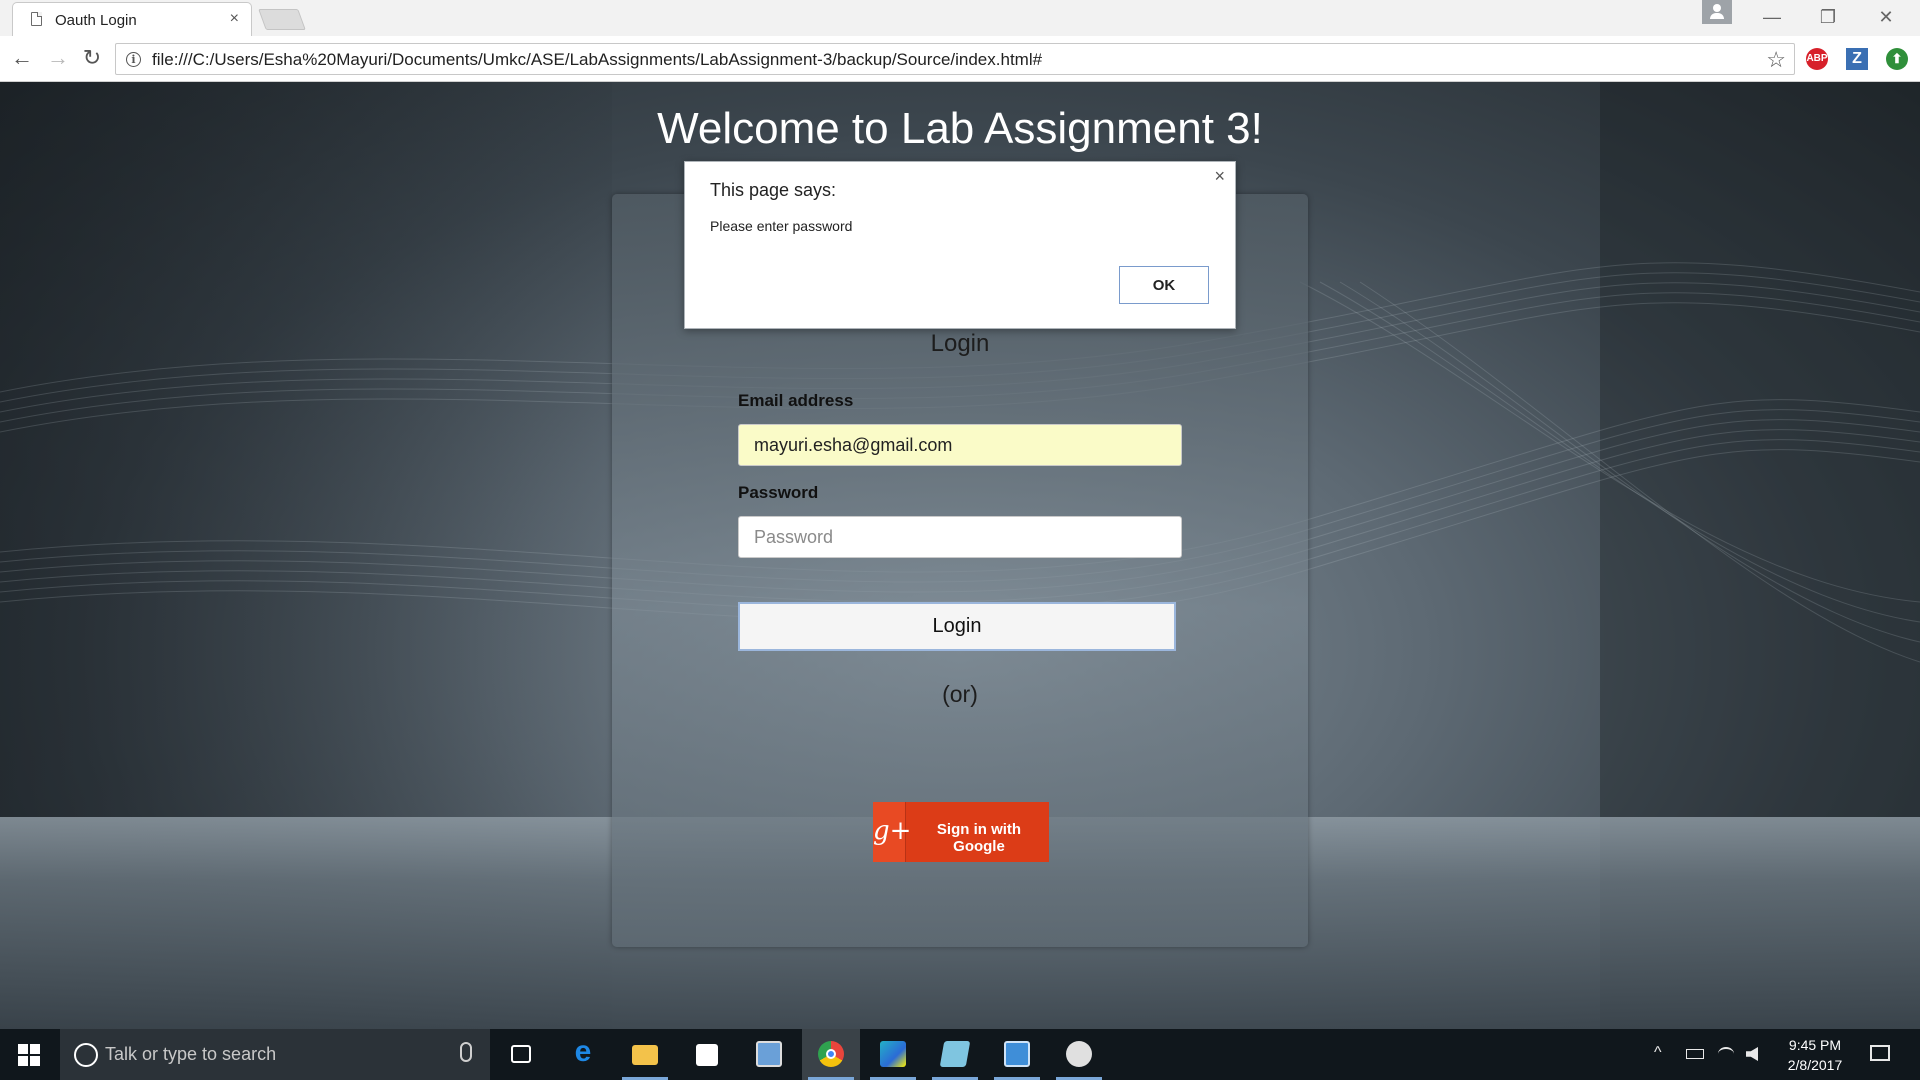 Image resolution: width=1920 pixels, height=1080 pixels. Describe the element at coordinates (583, 1054) in the screenshot. I see `edge-icon: e` at that location.